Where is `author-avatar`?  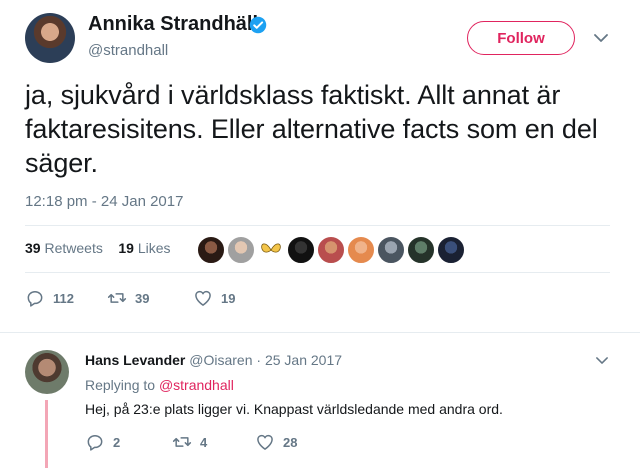 author-avatar is located at coordinates (50, 38).